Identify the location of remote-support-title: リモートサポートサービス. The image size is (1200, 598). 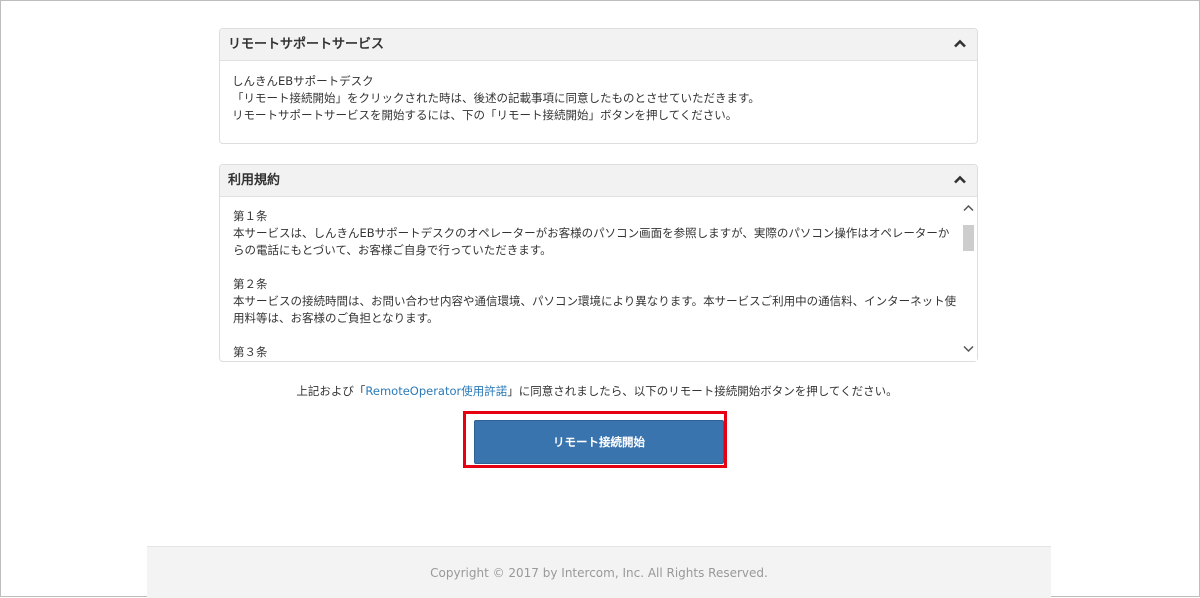
(306, 44).